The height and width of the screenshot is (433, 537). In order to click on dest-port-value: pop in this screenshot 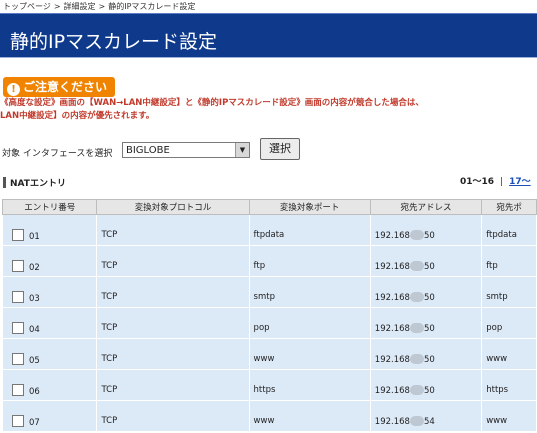, I will do `click(494, 328)`.